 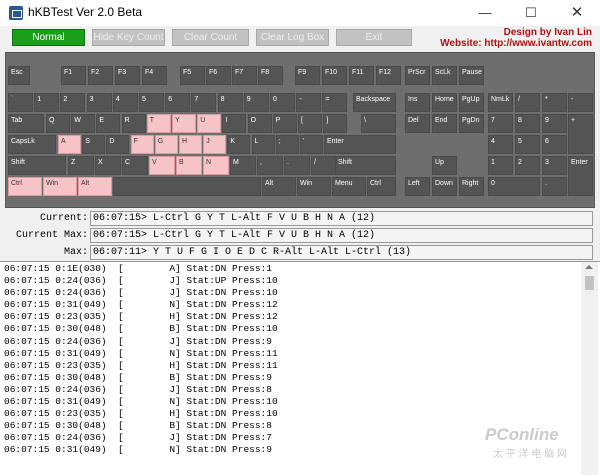 I want to click on key: U, so click(x=209, y=123).